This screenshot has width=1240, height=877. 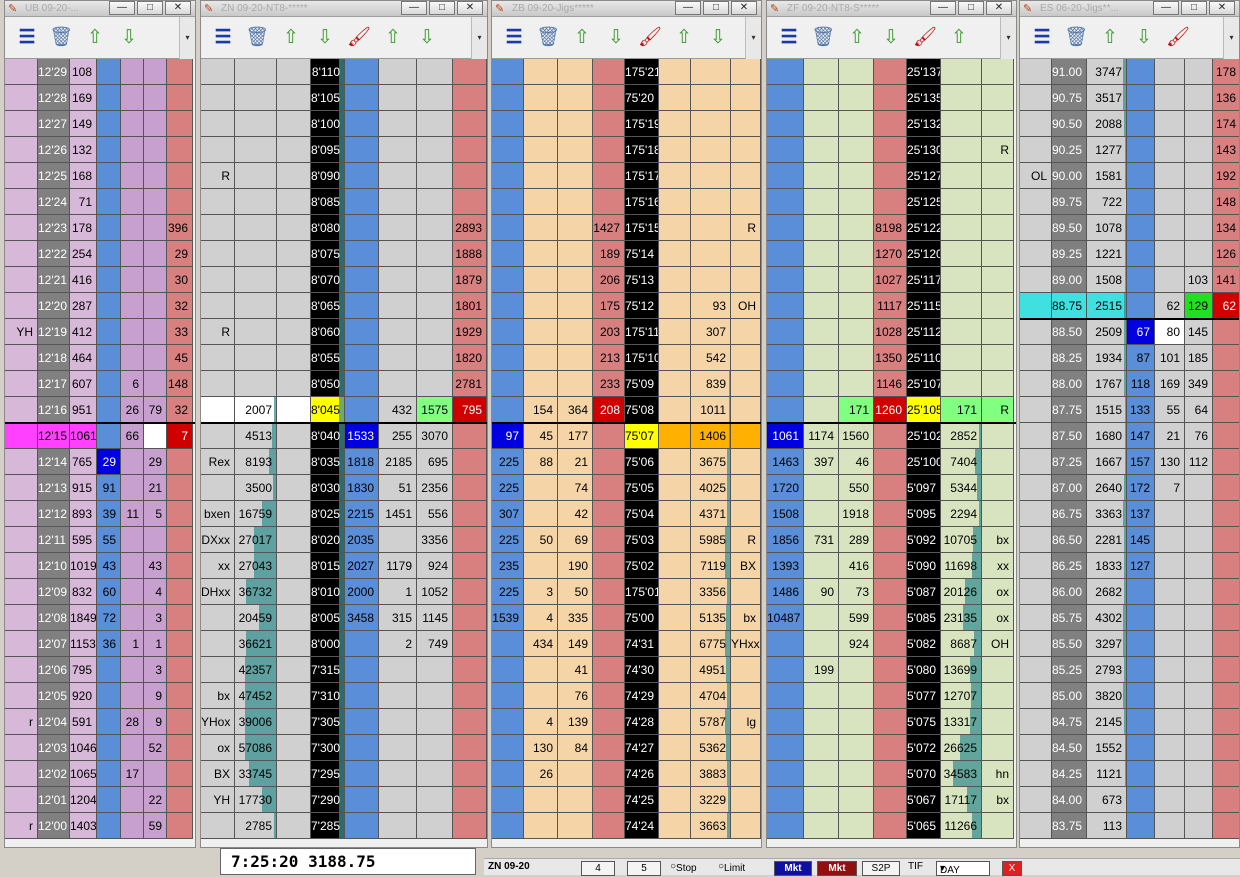 I want to click on ladder-cell-box: OH, so click(x=746, y=306).